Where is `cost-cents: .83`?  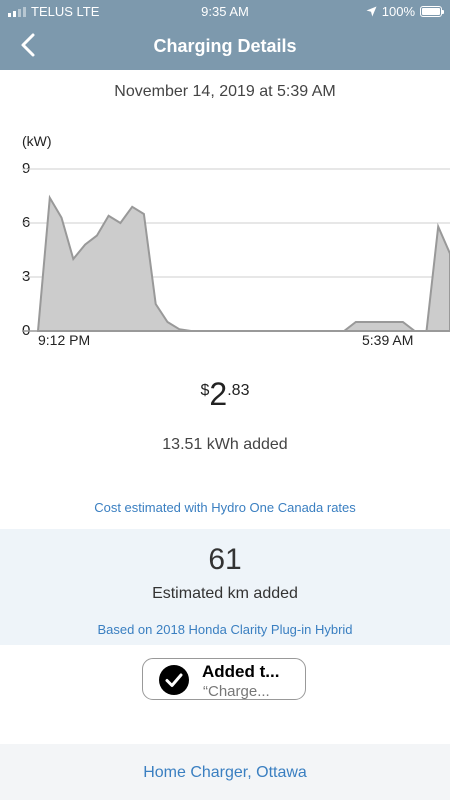
cost-cents: .83 is located at coordinates (238, 390).